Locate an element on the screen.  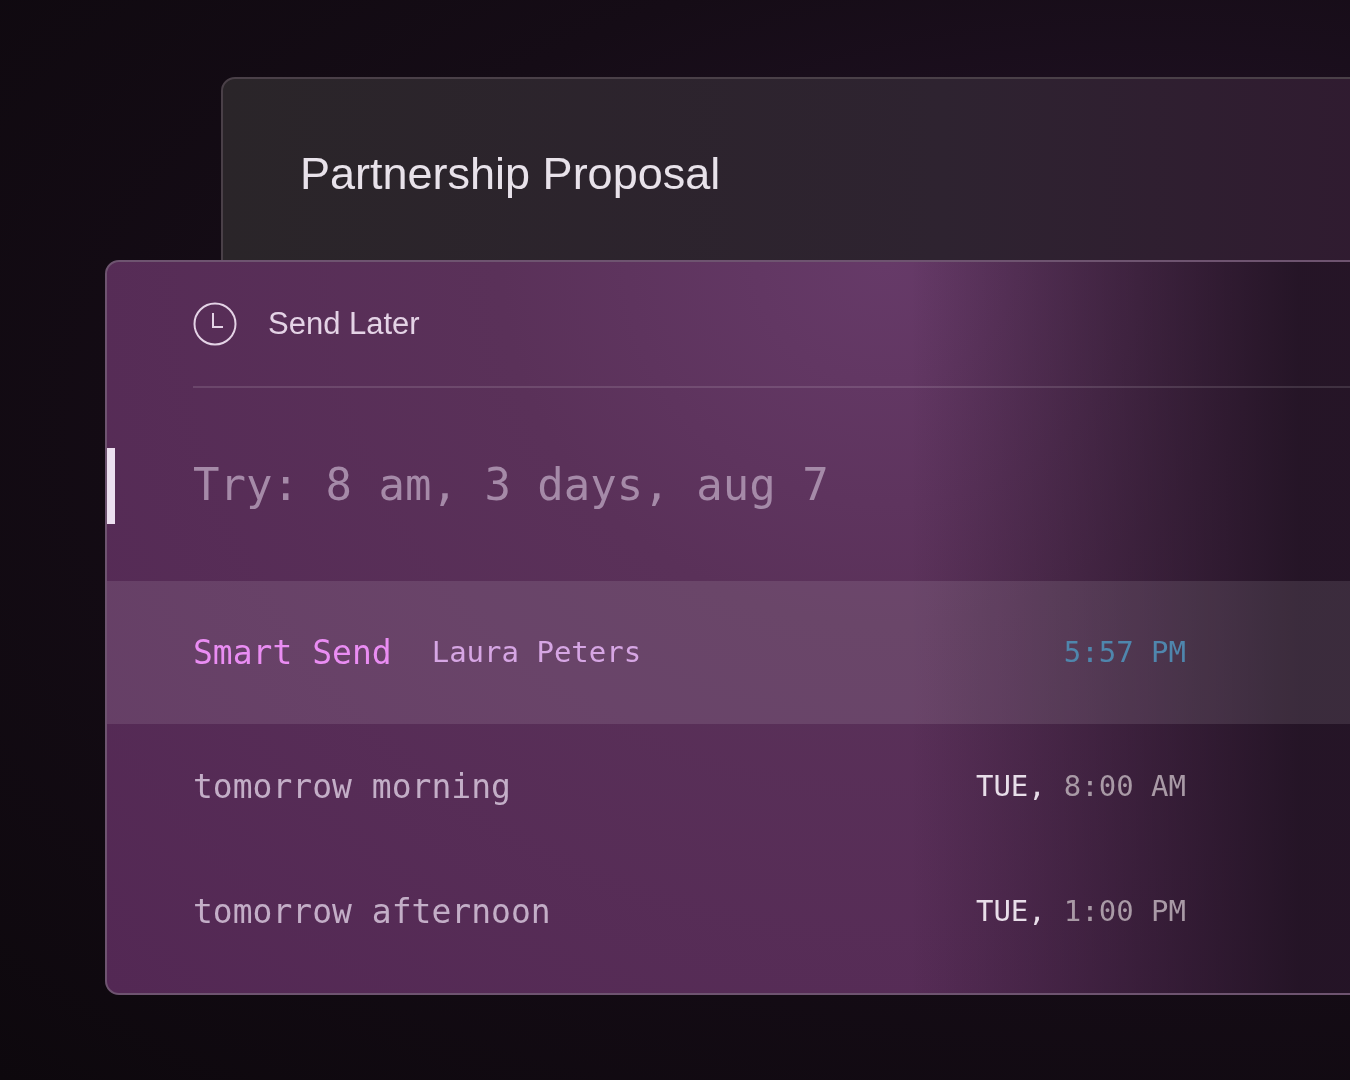
option-time: 5:57 PM is located at coordinates (1124, 652).